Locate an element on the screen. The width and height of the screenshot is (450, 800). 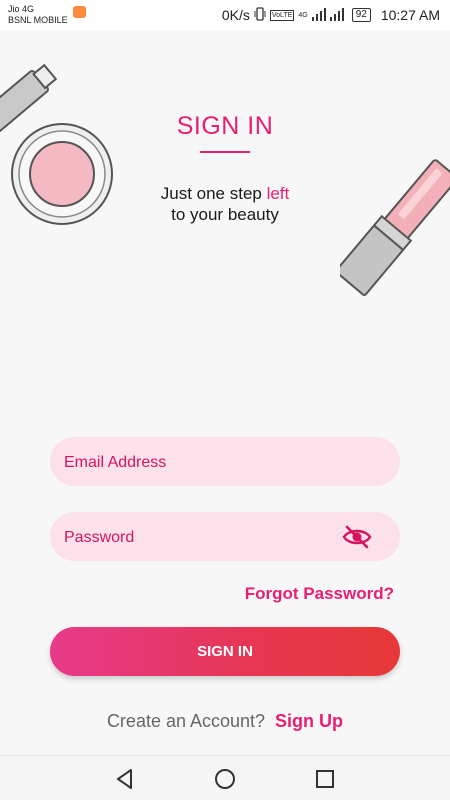
password-field-container is located at coordinates (225, 537).